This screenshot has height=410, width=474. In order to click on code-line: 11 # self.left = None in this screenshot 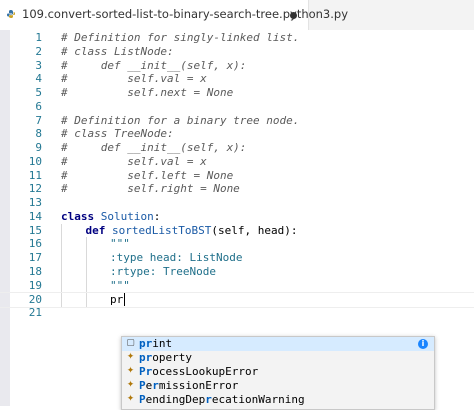, I will do `click(237, 176)`.